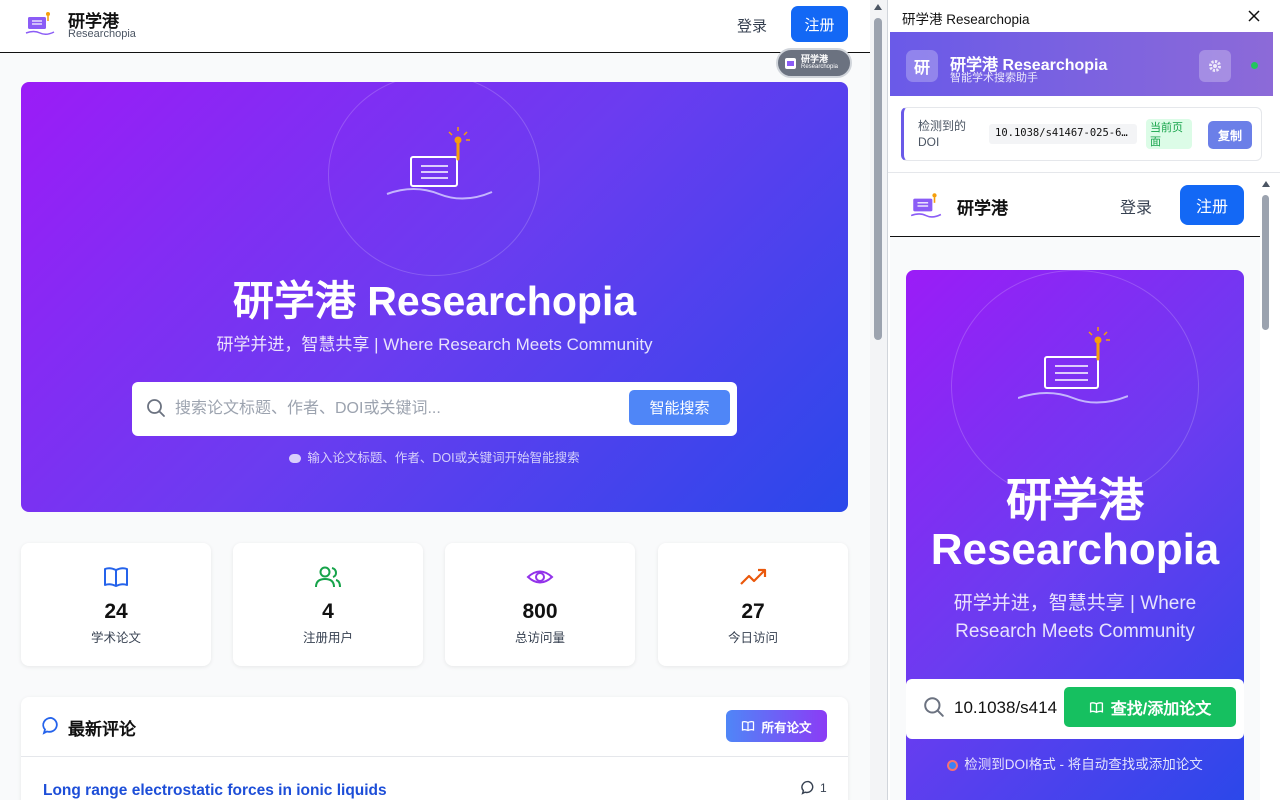 The image size is (1280, 800). Describe the element at coordinates (752, 25) in the screenshot. I see `login-link: 登录` at that location.